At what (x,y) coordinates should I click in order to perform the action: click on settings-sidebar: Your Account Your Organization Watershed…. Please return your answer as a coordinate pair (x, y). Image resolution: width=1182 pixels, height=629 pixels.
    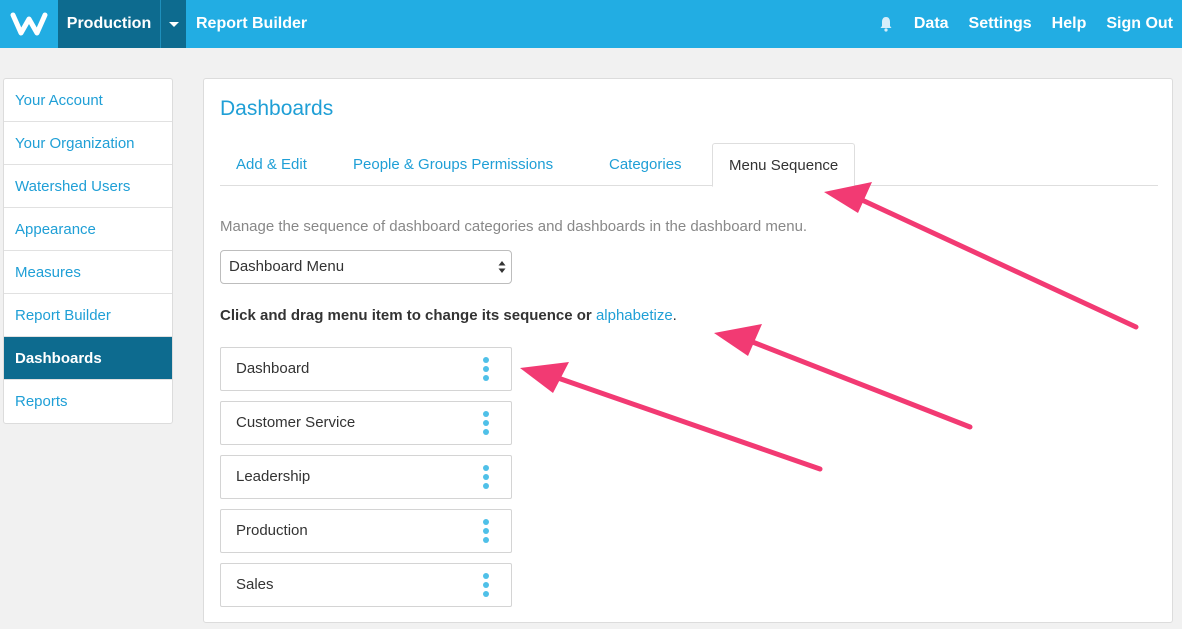
    Looking at the image, I should click on (88, 251).